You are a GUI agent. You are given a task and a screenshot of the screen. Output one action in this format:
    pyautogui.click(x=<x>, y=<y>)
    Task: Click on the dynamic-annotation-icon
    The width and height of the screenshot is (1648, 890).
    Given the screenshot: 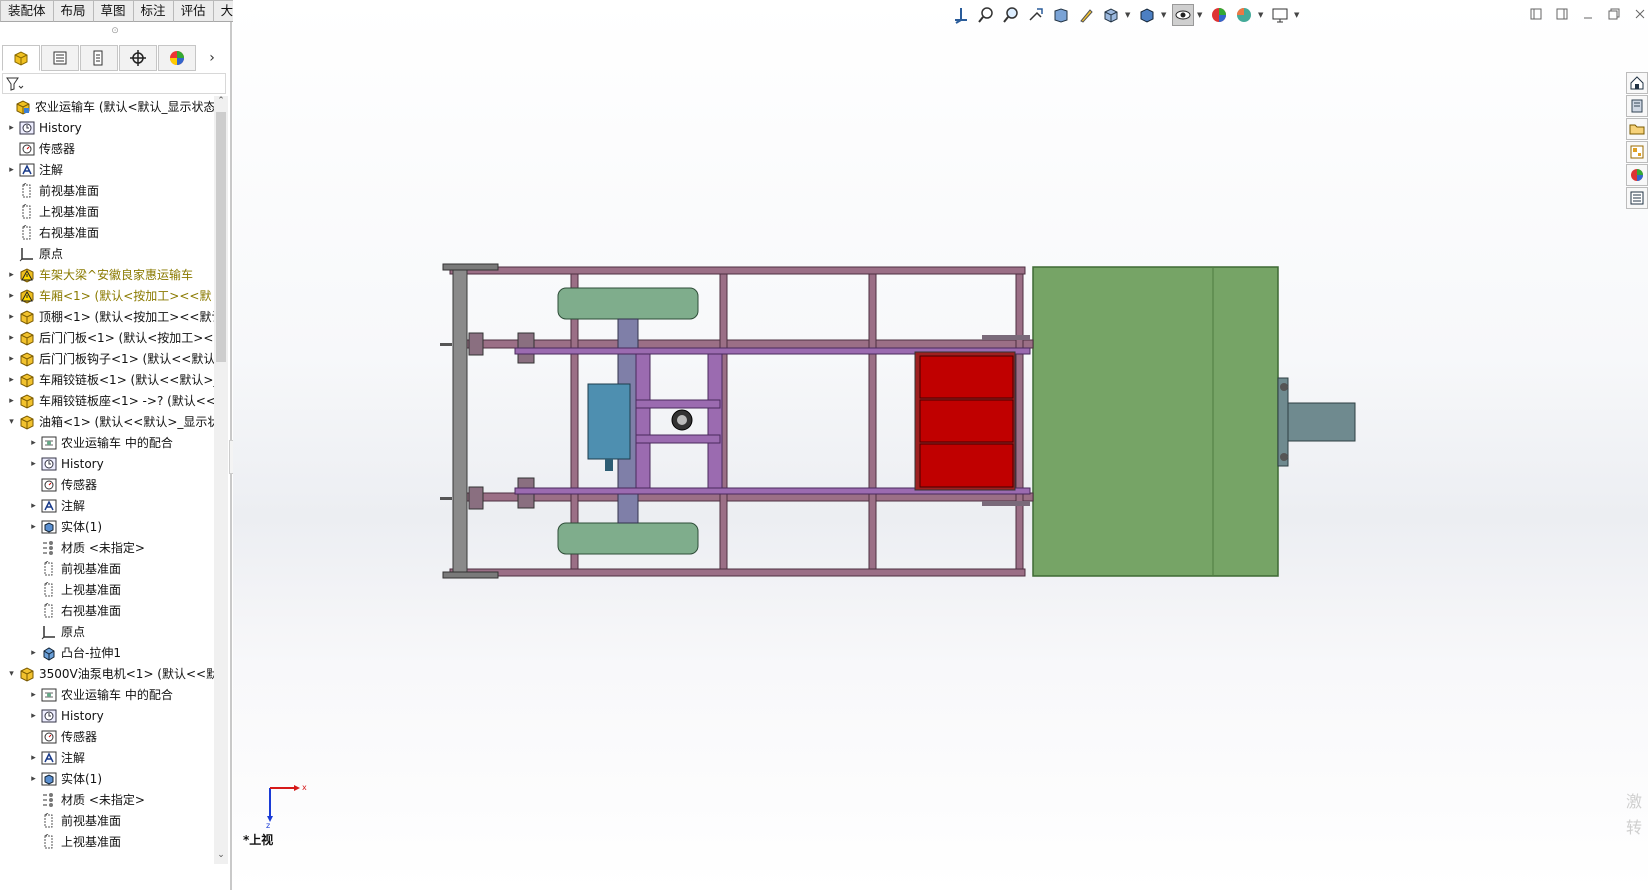 What is the action you would take?
    pyautogui.click(x=1086, y=15)
    